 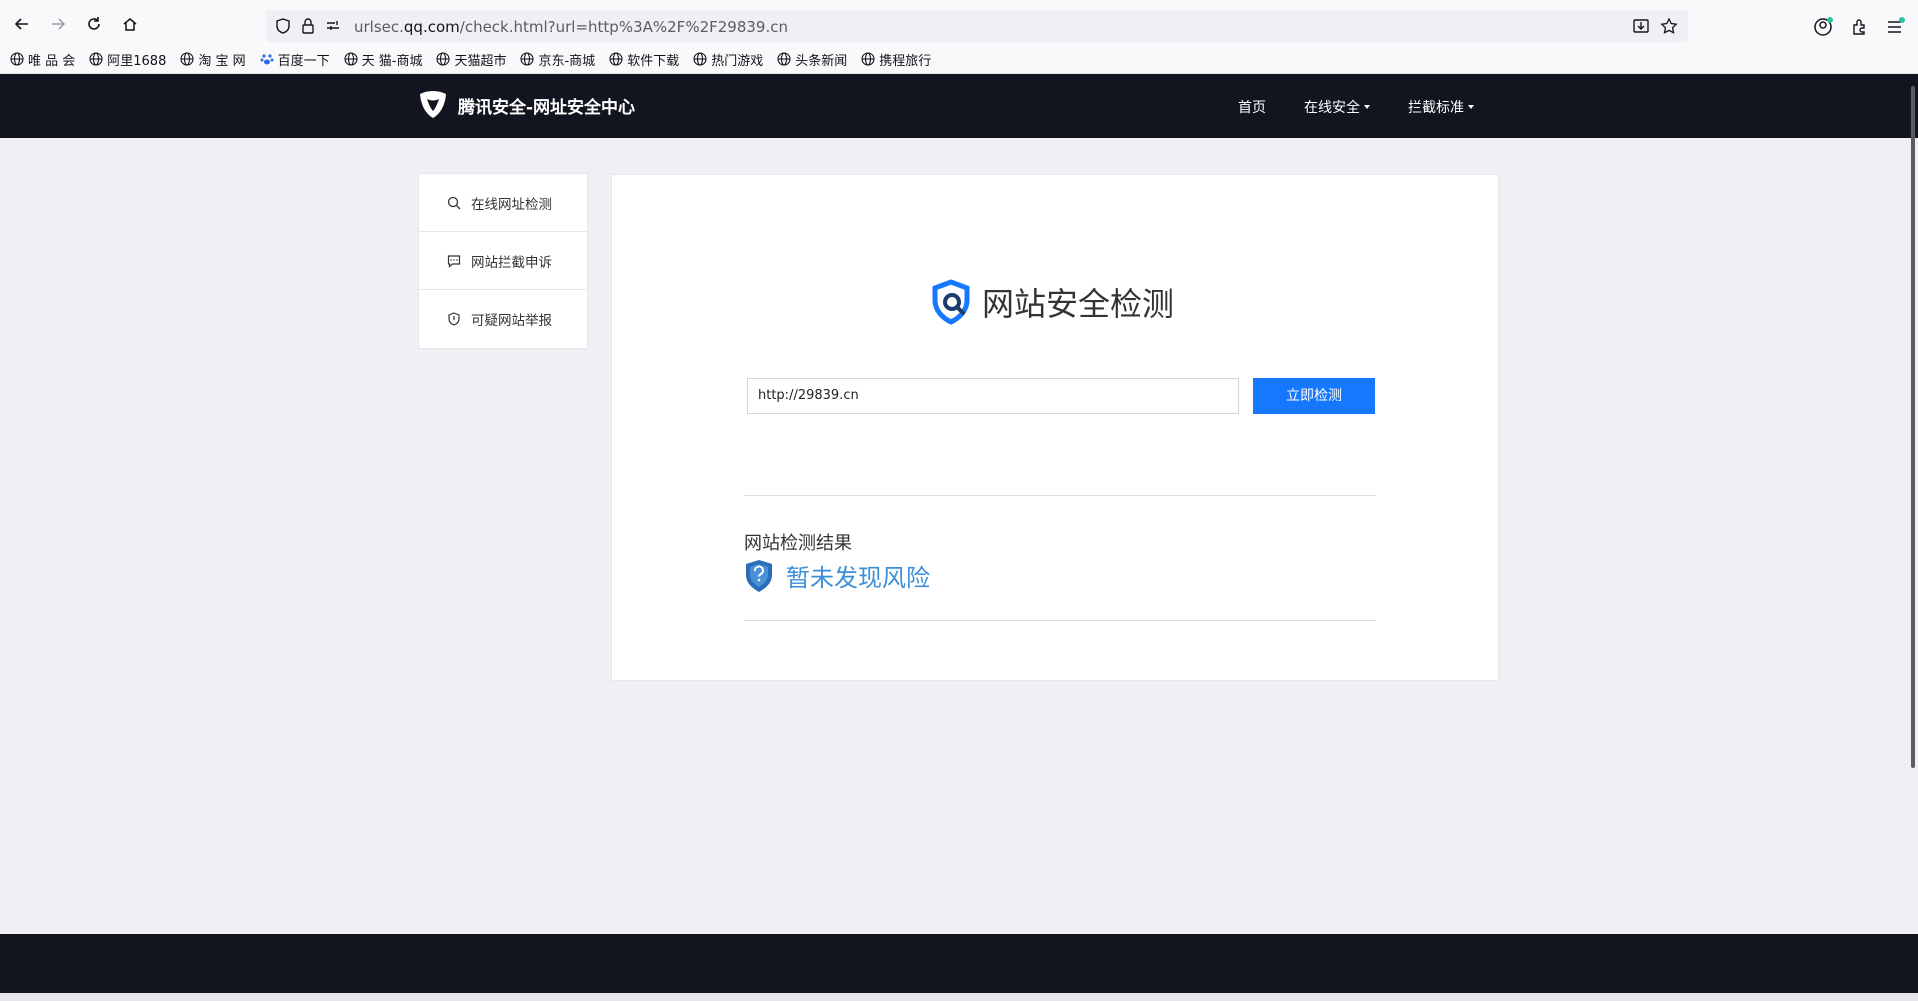 What do you see at coordinates (1669, 26) in the screenshot?
I see `bookmark-star-icon` at bounding box center [1669, 26].